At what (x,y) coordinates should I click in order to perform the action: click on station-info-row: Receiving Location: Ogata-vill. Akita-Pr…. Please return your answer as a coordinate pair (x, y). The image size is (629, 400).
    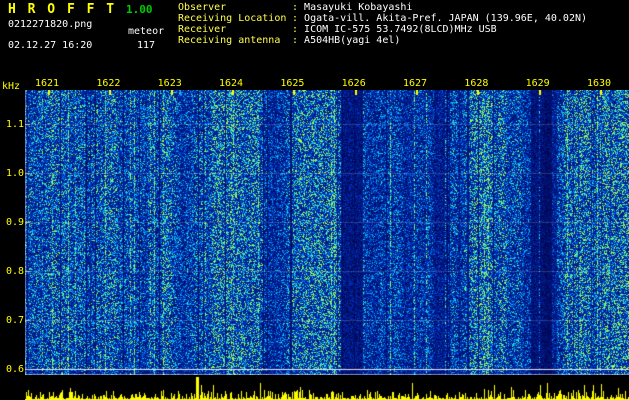
    Looking at the image, I should click on (382, 18).